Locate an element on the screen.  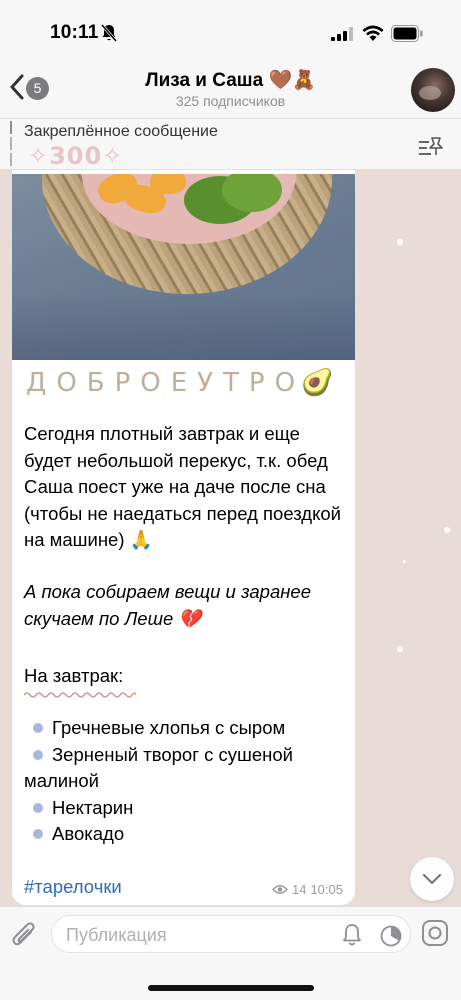
channel-title: Лиза и Саша 🤎🧸 is located at coordinates (230, 80).